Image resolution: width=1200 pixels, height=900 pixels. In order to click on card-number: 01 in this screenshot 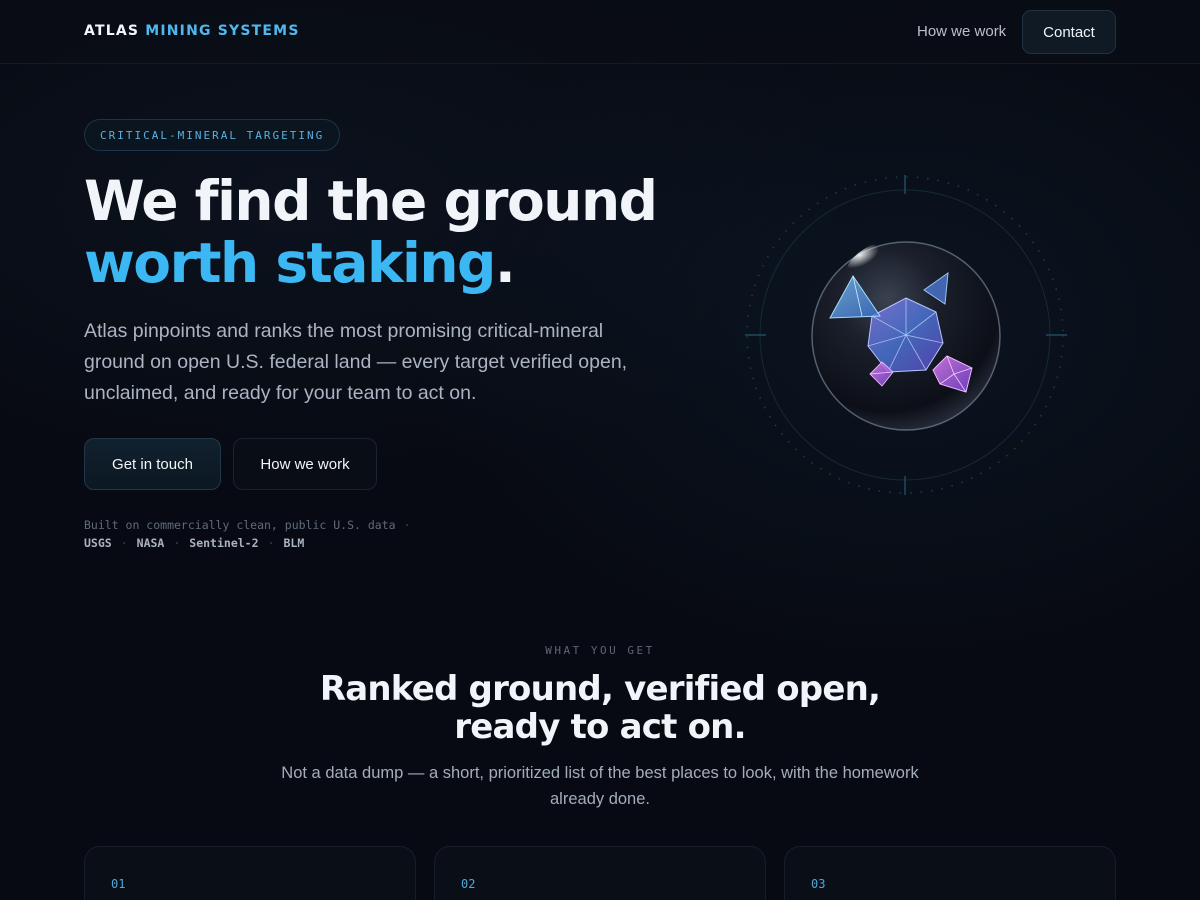, I will do `click(118, 884)`.